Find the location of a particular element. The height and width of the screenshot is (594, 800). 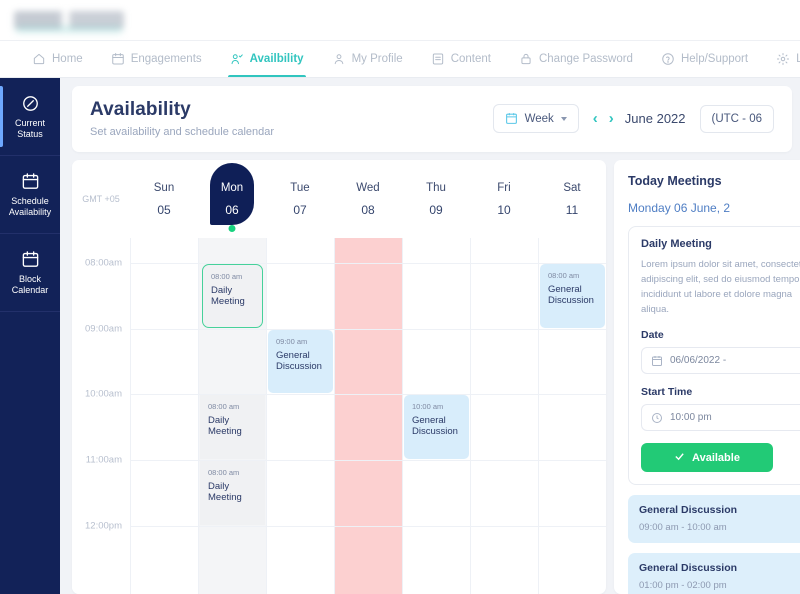

timezone-selector: (UTC - 06 is located at coordinates (736, 118).